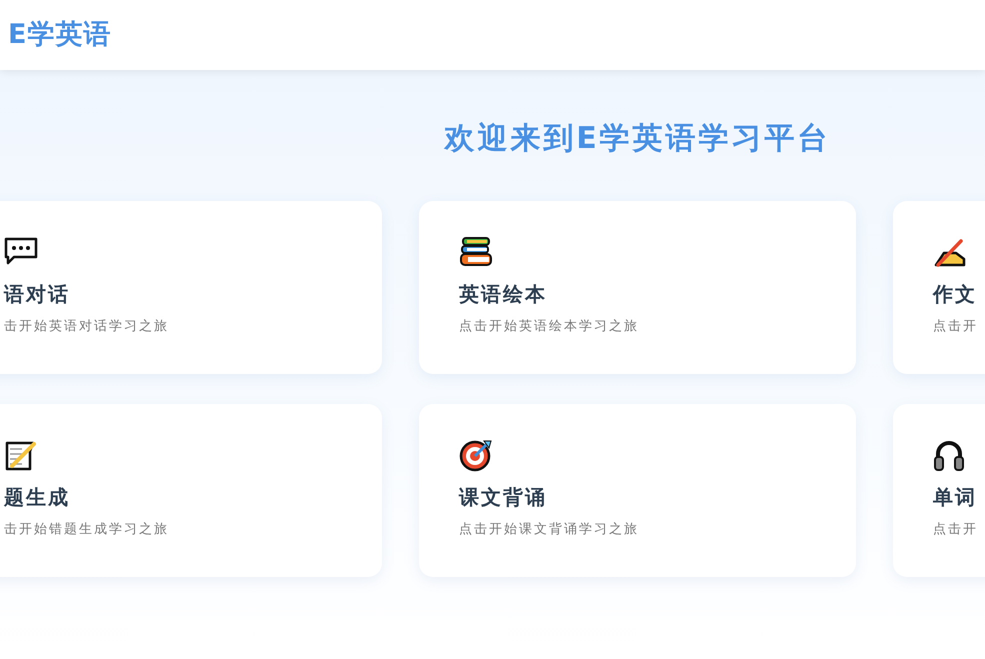 This screenshot has height=659, width=985. Describe the element at coordinates (637, 490) in the screenshot. I see `feature-card: 课文背诵 点击开始课文背诵学习之旅` at that location.